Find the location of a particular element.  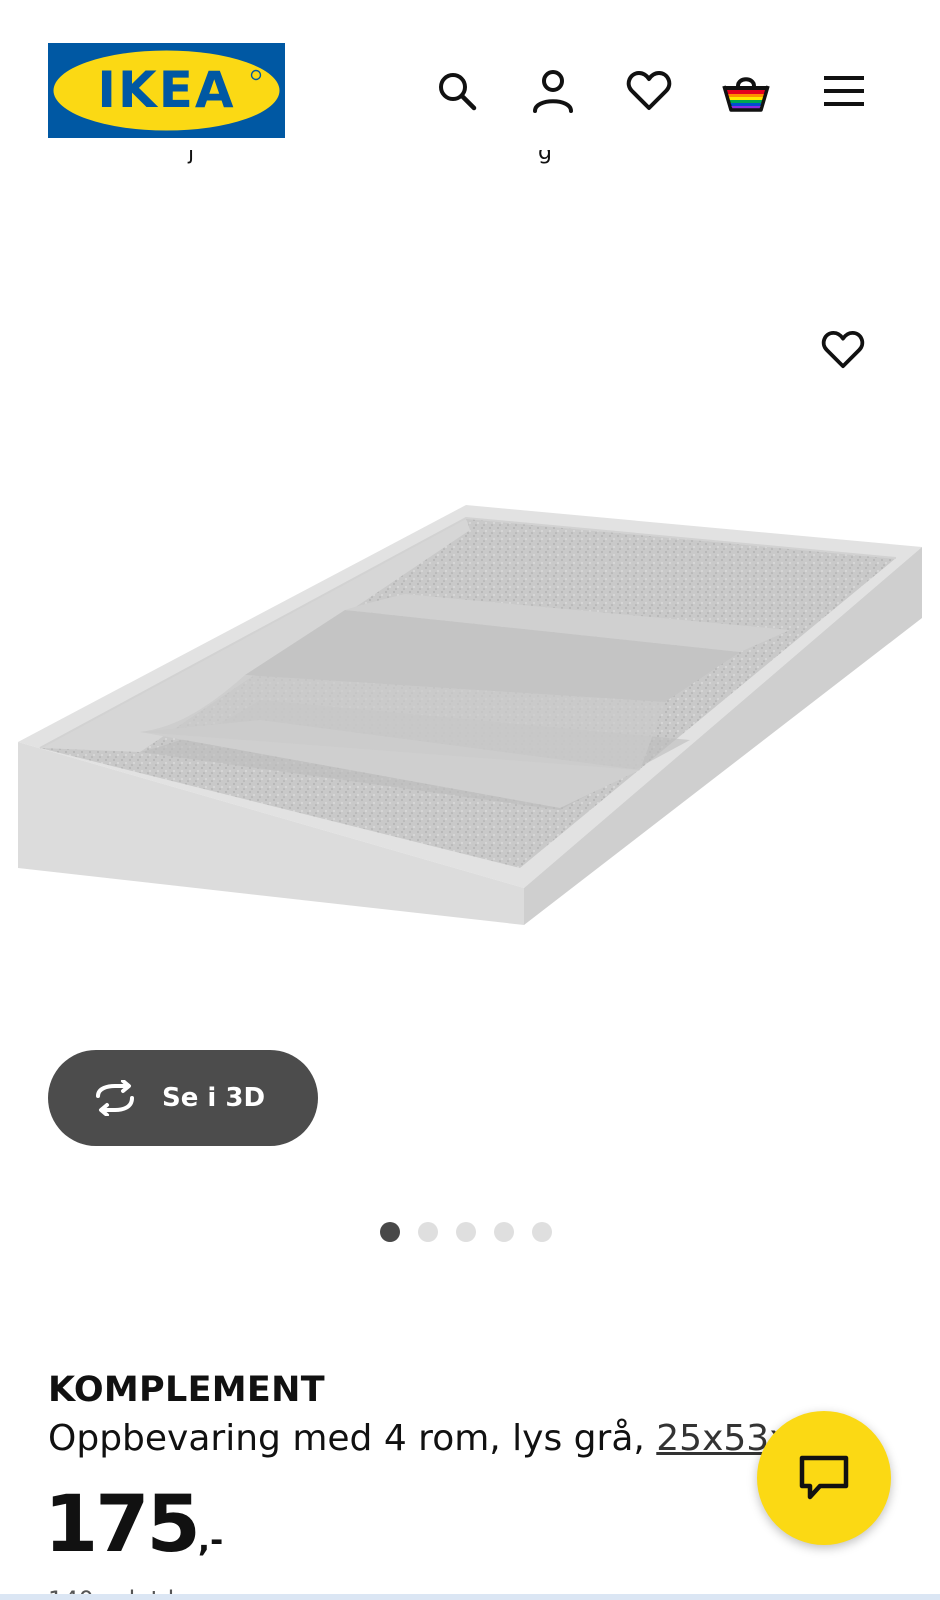

logo-text: IKEA is located at coordinates (166, 90).